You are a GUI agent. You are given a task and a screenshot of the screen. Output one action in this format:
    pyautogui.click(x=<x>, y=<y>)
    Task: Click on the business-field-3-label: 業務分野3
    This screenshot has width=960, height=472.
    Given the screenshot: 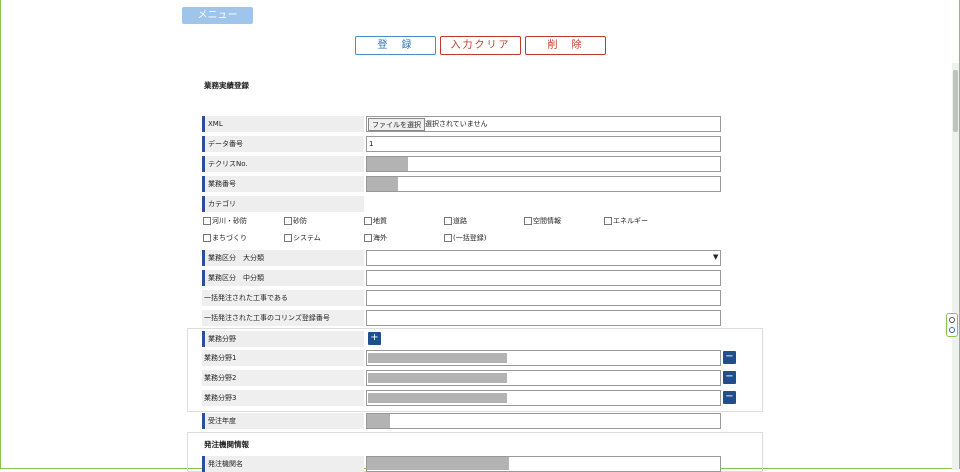 What is the action you would take?
    pyautogui.click(x=283, y=398)
    